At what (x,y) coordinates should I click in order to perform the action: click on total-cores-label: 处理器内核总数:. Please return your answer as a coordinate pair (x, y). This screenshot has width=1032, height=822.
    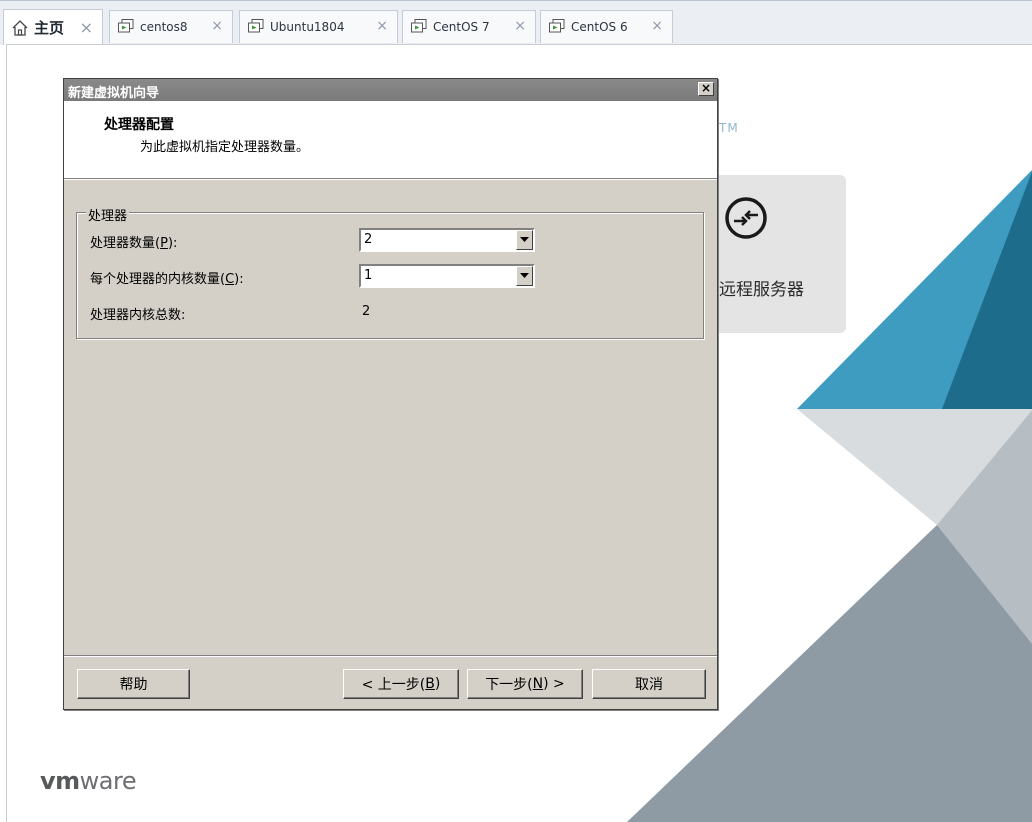
    Looking at the image, I should click on (138, 315).